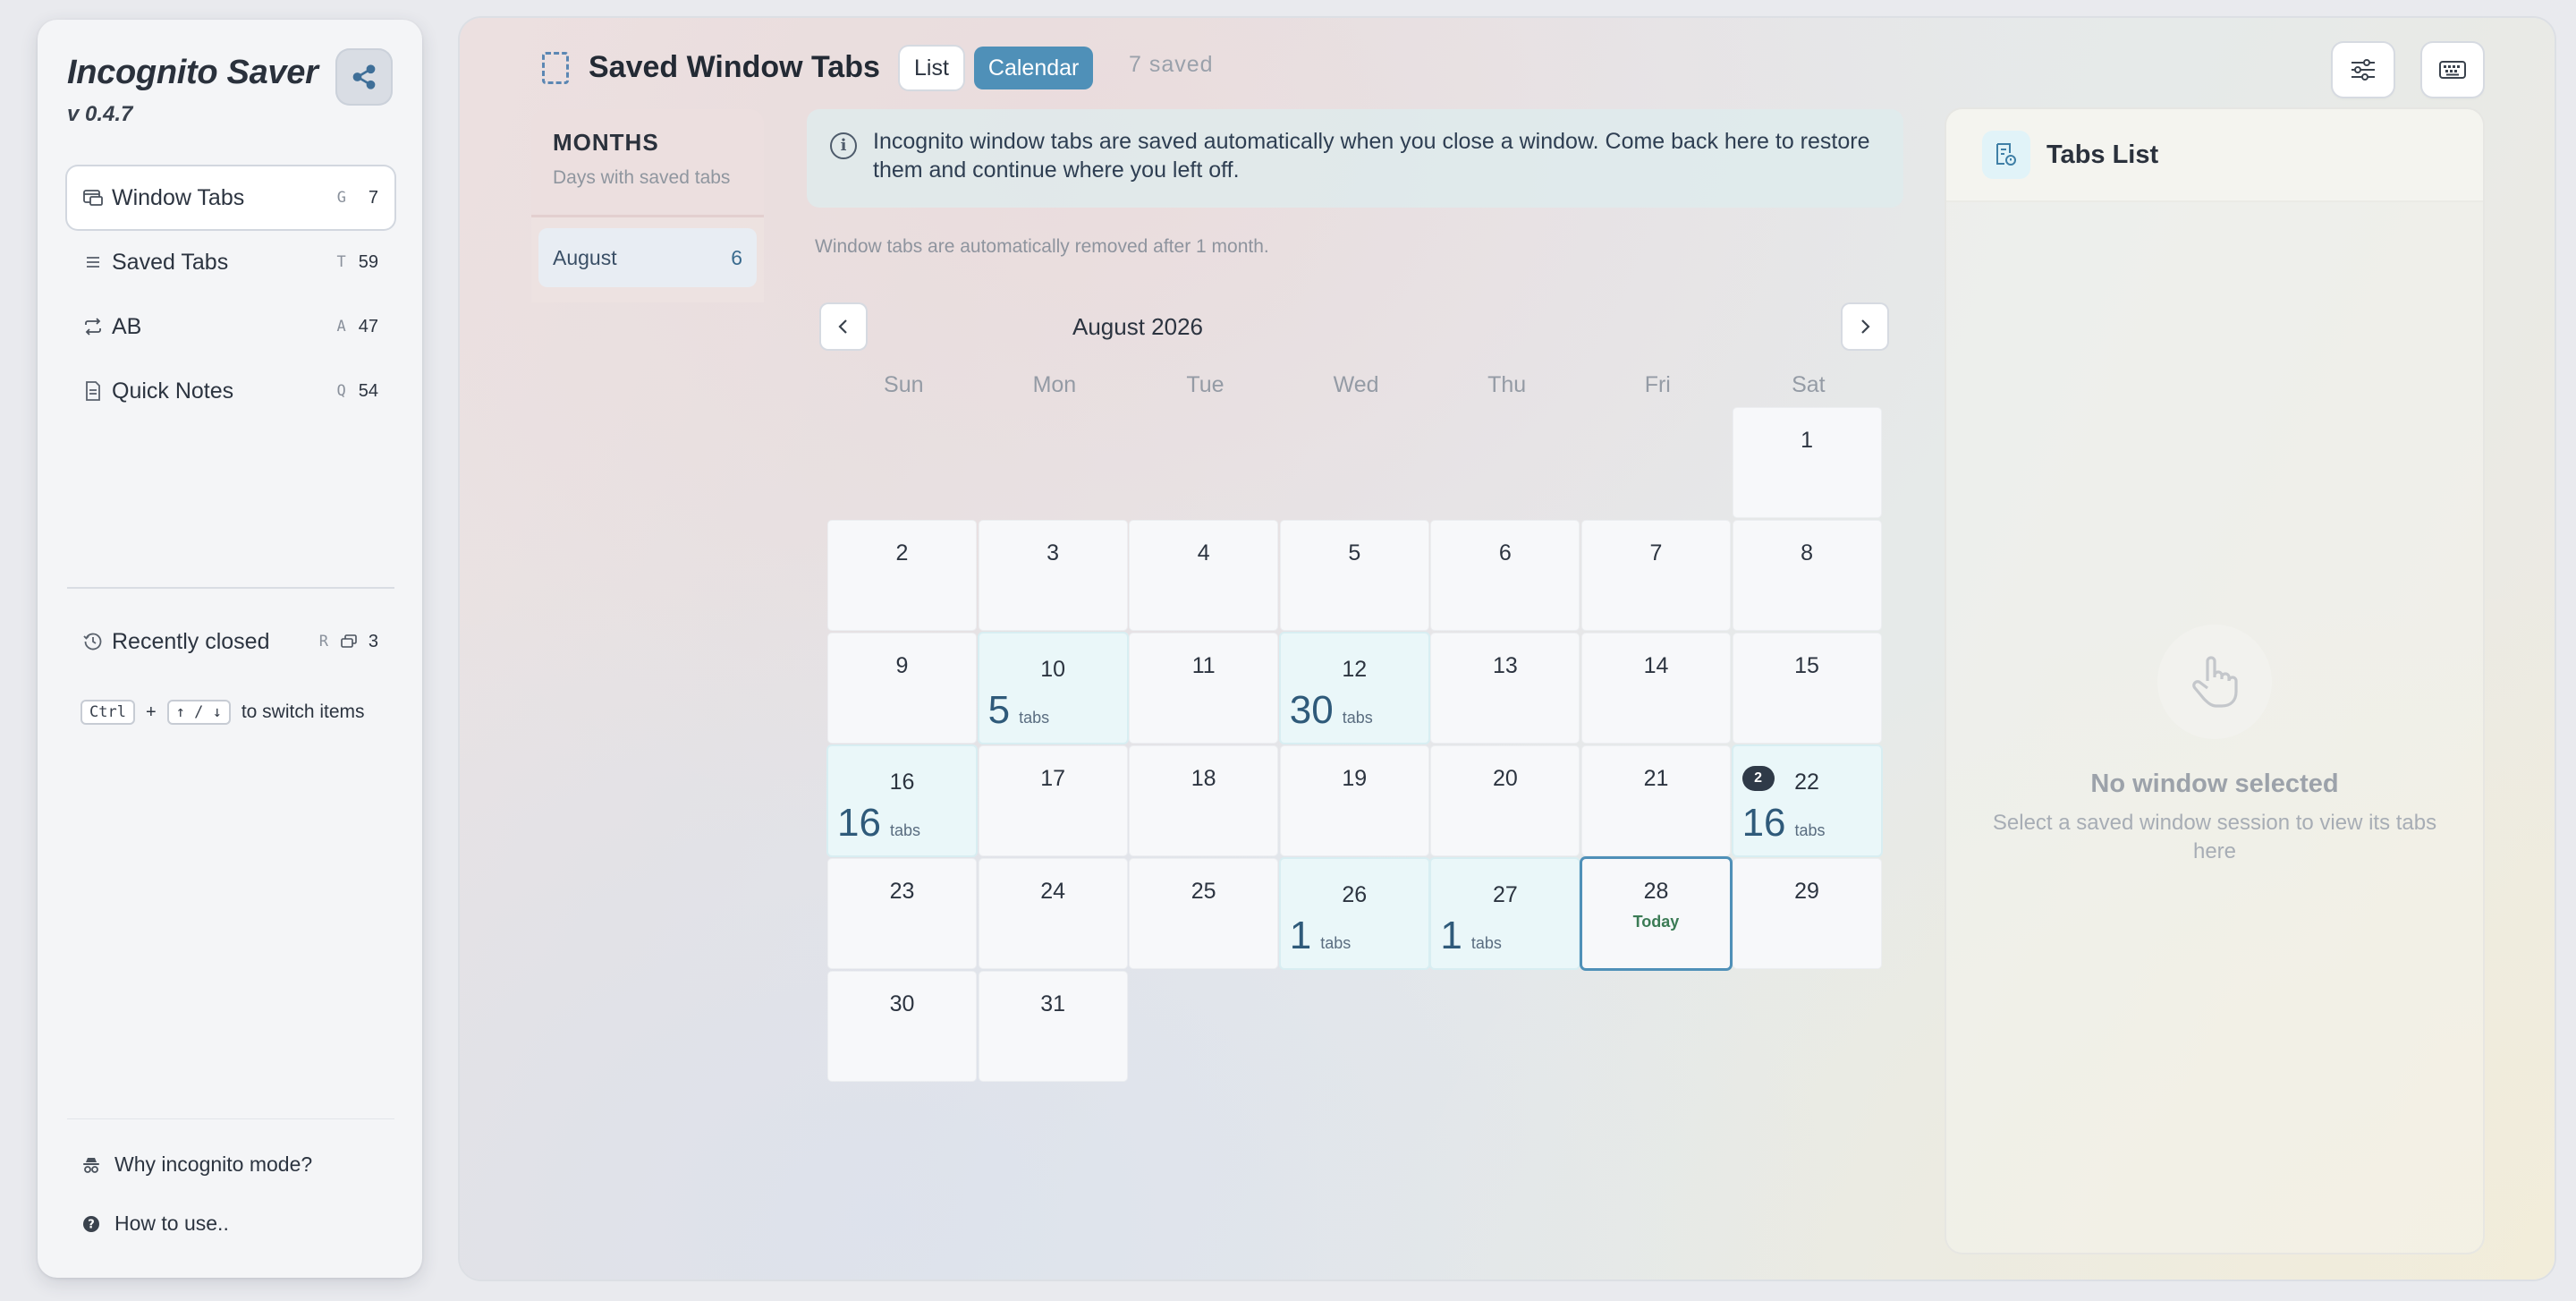 The width and height of the screenshot is (2576, 1301). Describe the element at coordinates (1052, 891) in the screenshot. I see `day-number: 24` at that location.